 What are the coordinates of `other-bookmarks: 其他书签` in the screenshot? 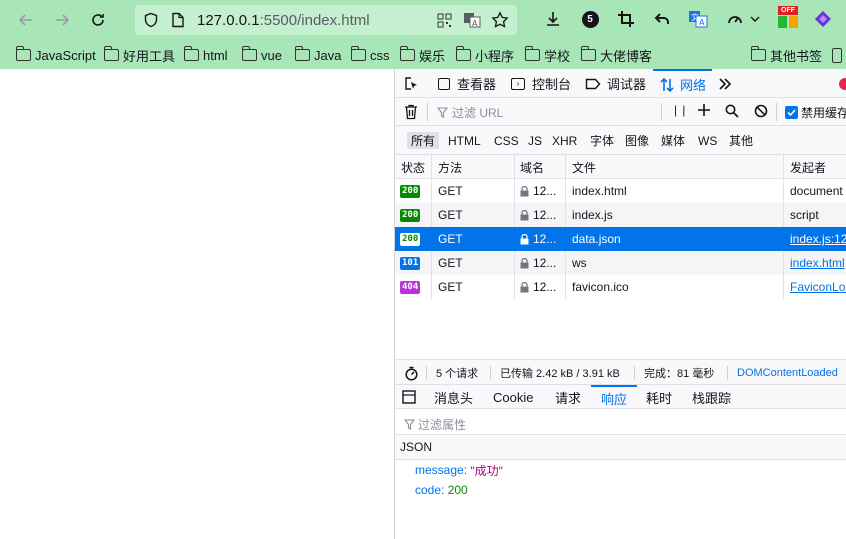 It's located at (786, 55).